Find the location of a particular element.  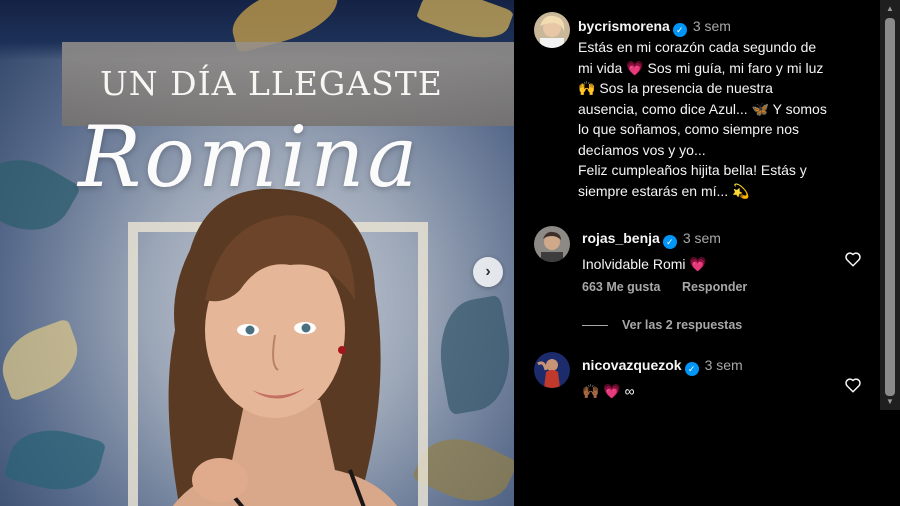

comment-username: rojas_benja is located at coordinates (621, 238).